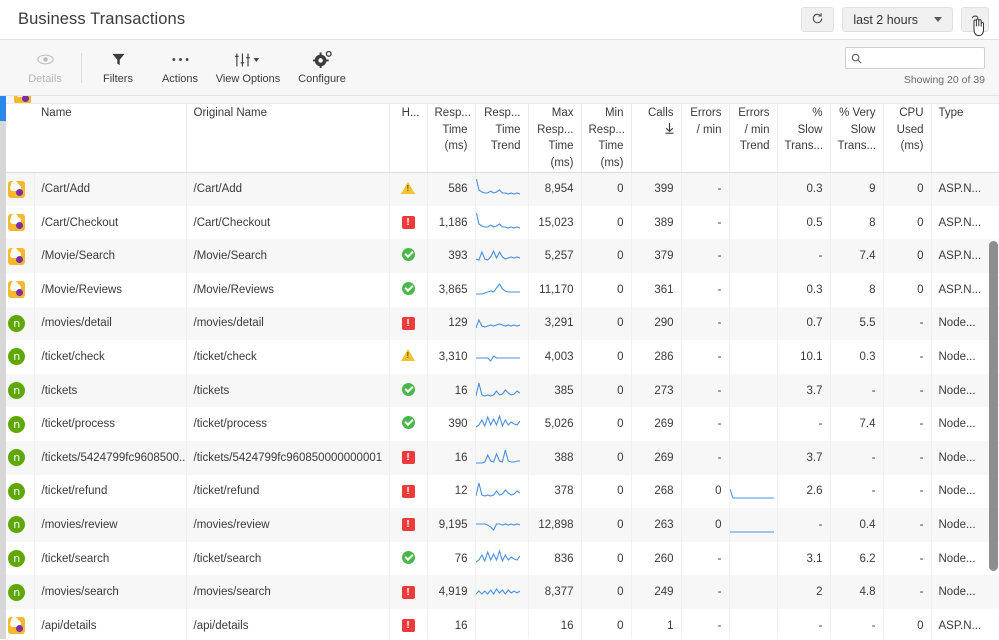 The image size is (999, 640). I want to click on filters-button: Filters, so click(118, 68).